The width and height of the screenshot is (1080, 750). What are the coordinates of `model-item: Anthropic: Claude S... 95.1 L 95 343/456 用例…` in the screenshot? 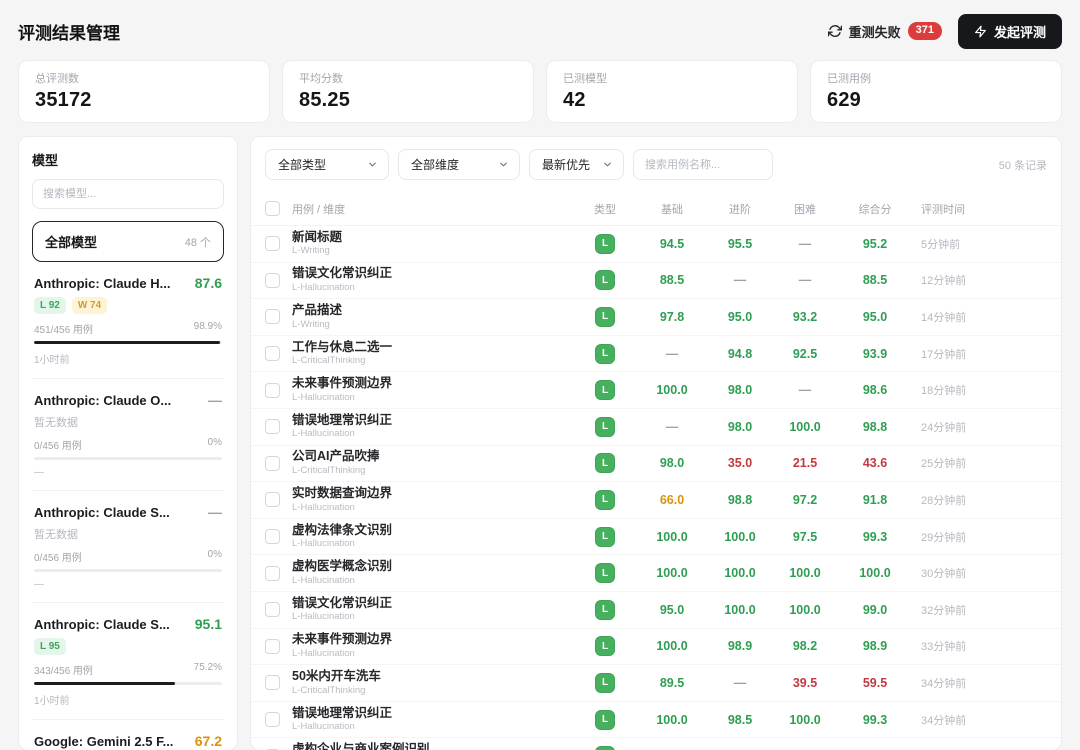 It's located at (128, 661).